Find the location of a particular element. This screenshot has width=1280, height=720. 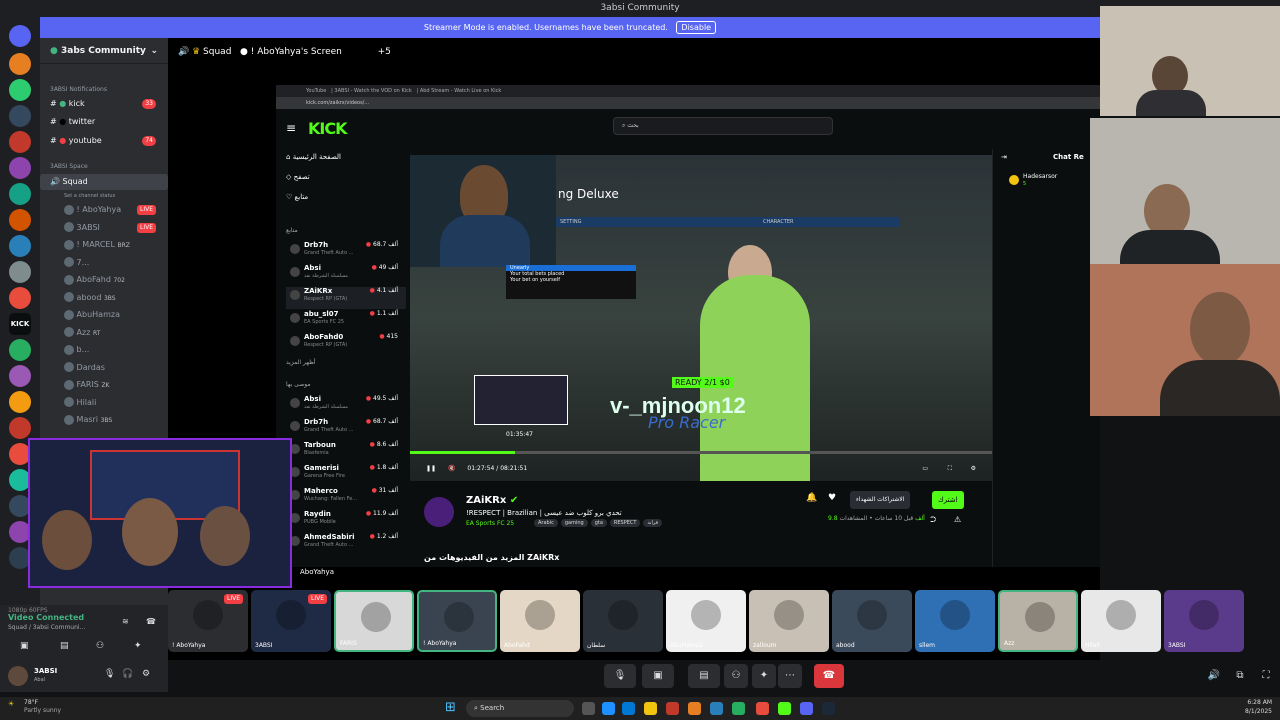

kick-channel-item: Absi مسلسلة الشرطة نفذ ● 49.5 ألف is located at coordinates (346, 406).